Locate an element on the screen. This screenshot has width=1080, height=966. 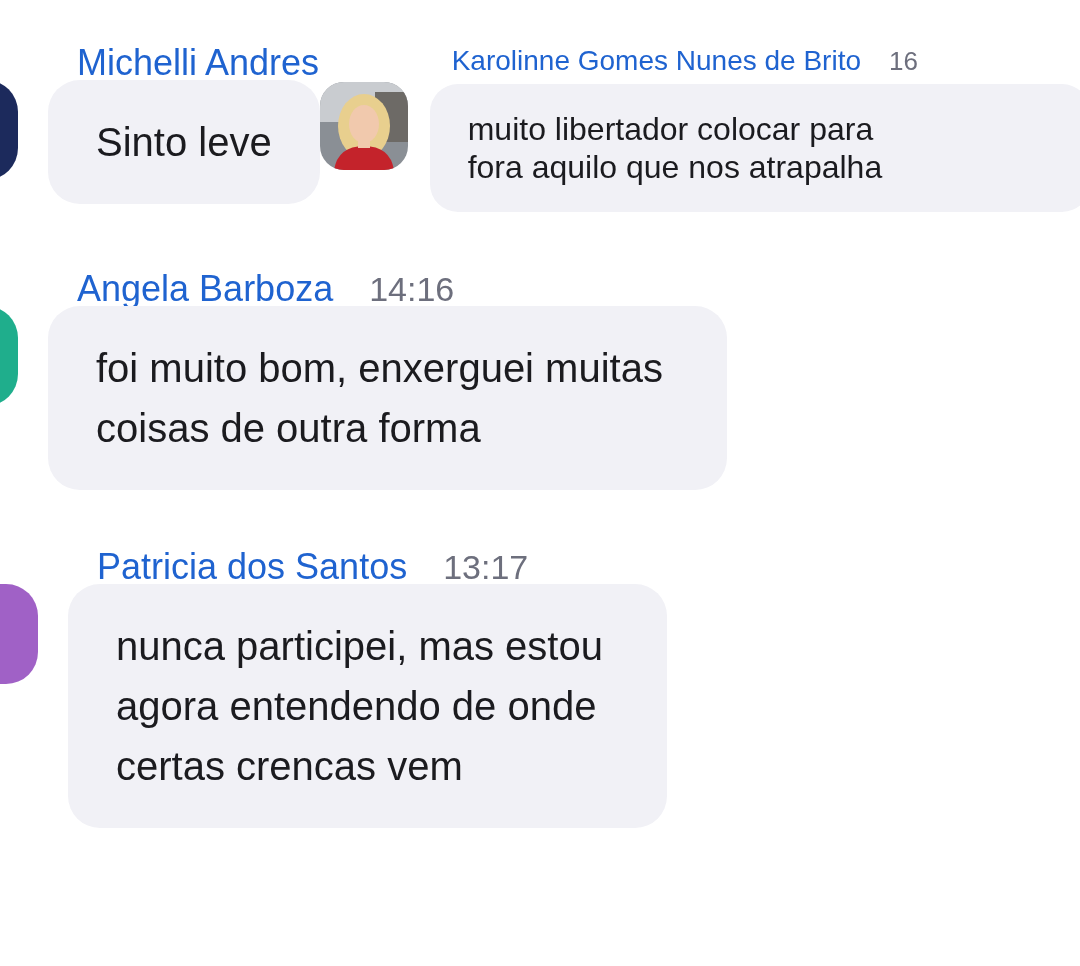
message-bubble: Sinto leve is located at coordinates (184, 142).